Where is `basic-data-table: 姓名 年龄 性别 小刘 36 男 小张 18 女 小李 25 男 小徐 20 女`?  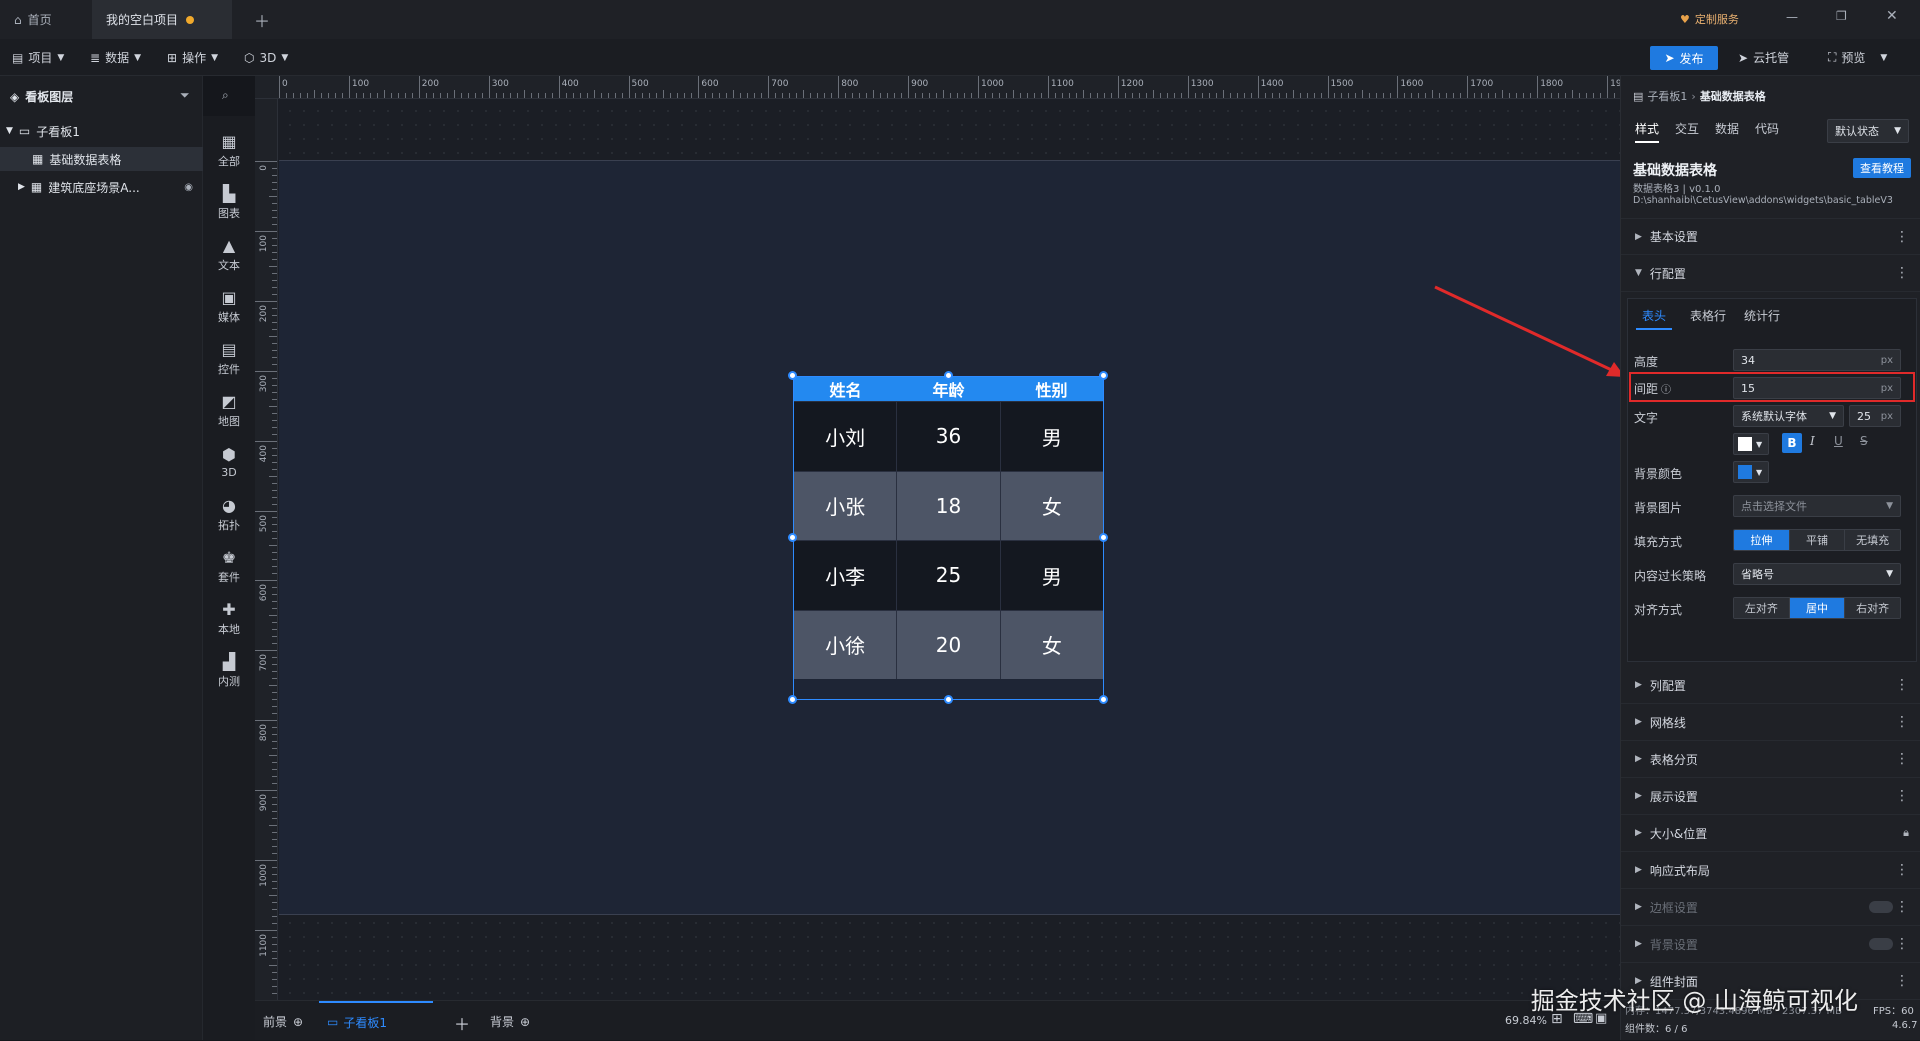 basic-data-table: 姓名 年龄 性别 小刘 36 男 小张 18 女 小李 25 男 小徐 20 女 is located at coordinates (948, 538).